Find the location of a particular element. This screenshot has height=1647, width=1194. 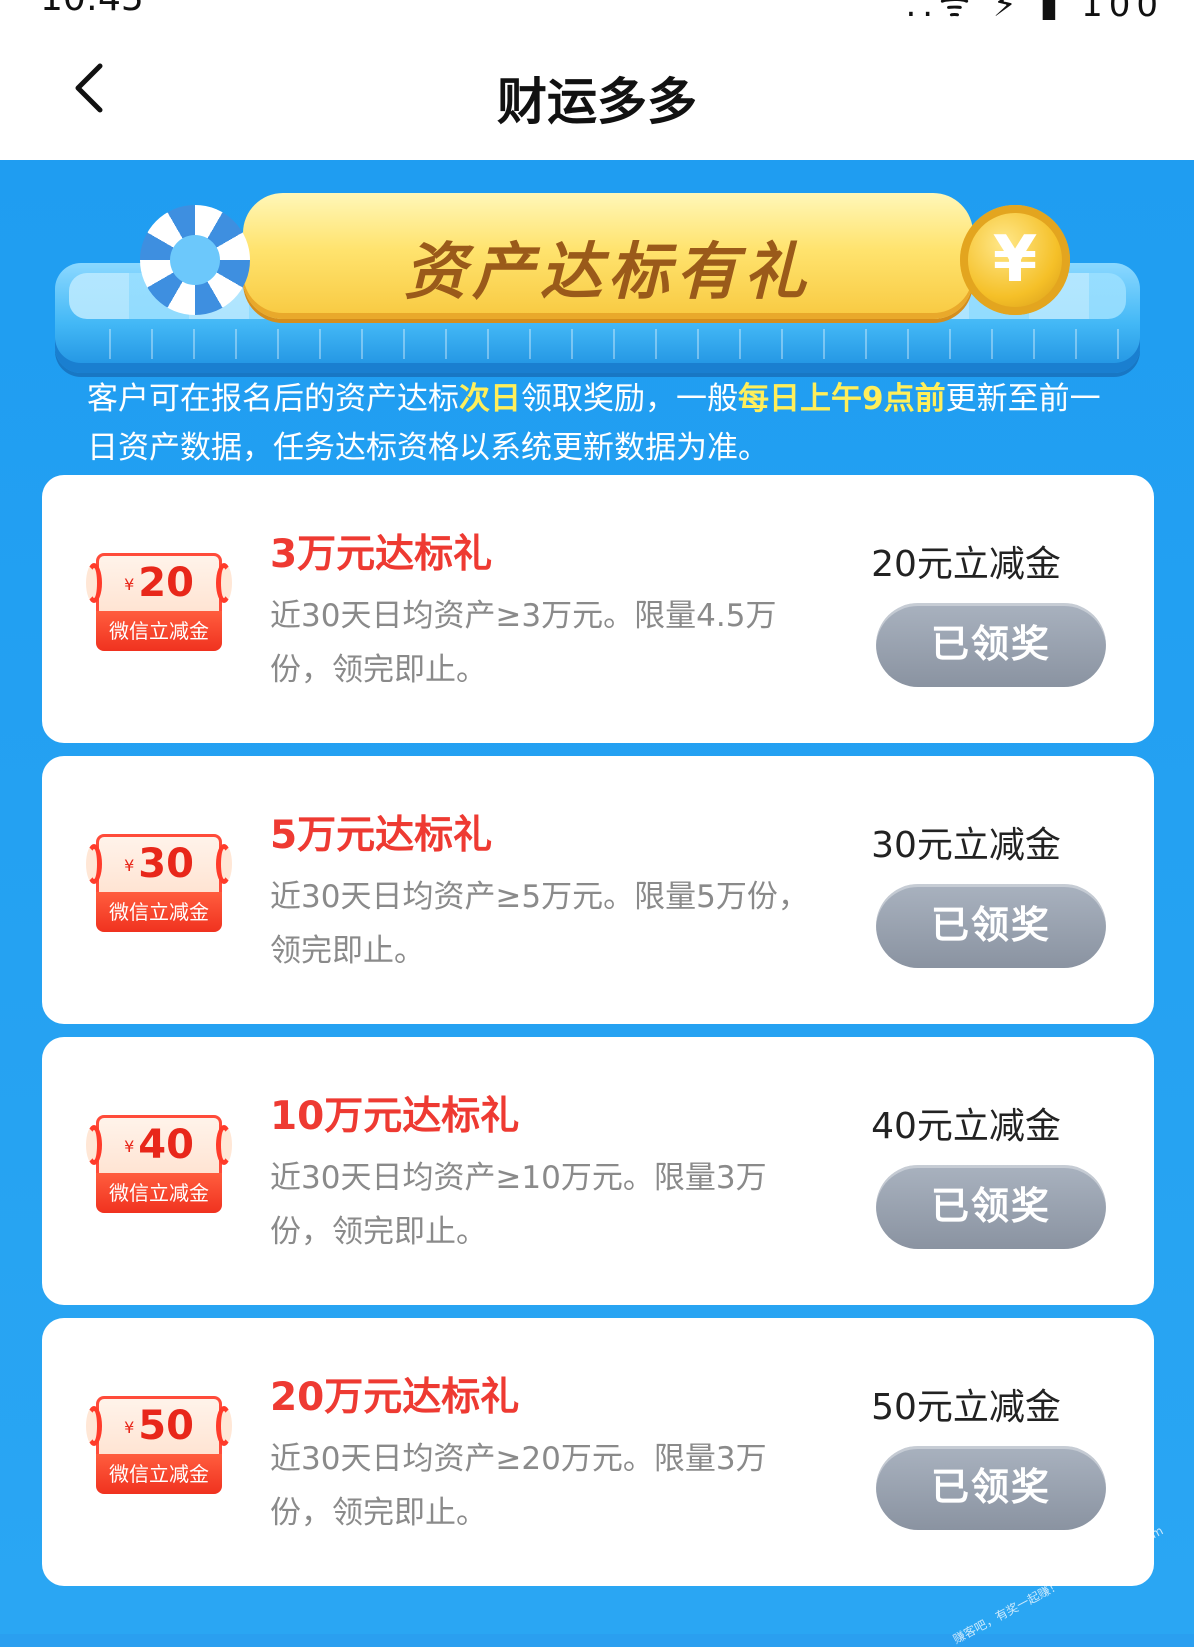

life-ring-icon is located at coordinates (195, 260).